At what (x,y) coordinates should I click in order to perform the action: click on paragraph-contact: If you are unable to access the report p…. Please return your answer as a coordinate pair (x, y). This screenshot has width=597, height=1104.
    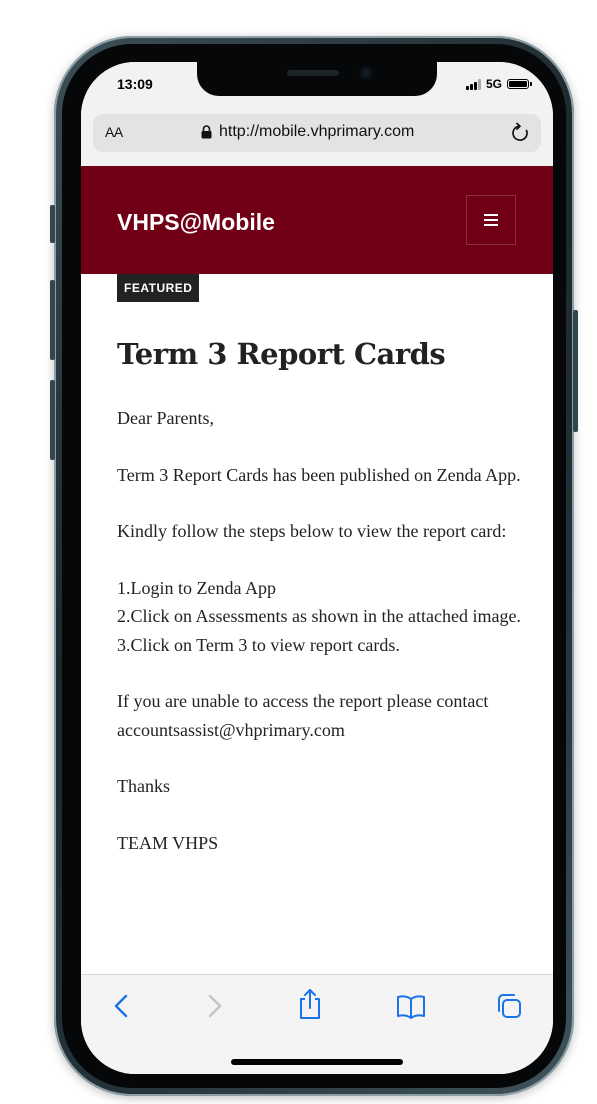
    Looking at the image, I should click on (303, 715).